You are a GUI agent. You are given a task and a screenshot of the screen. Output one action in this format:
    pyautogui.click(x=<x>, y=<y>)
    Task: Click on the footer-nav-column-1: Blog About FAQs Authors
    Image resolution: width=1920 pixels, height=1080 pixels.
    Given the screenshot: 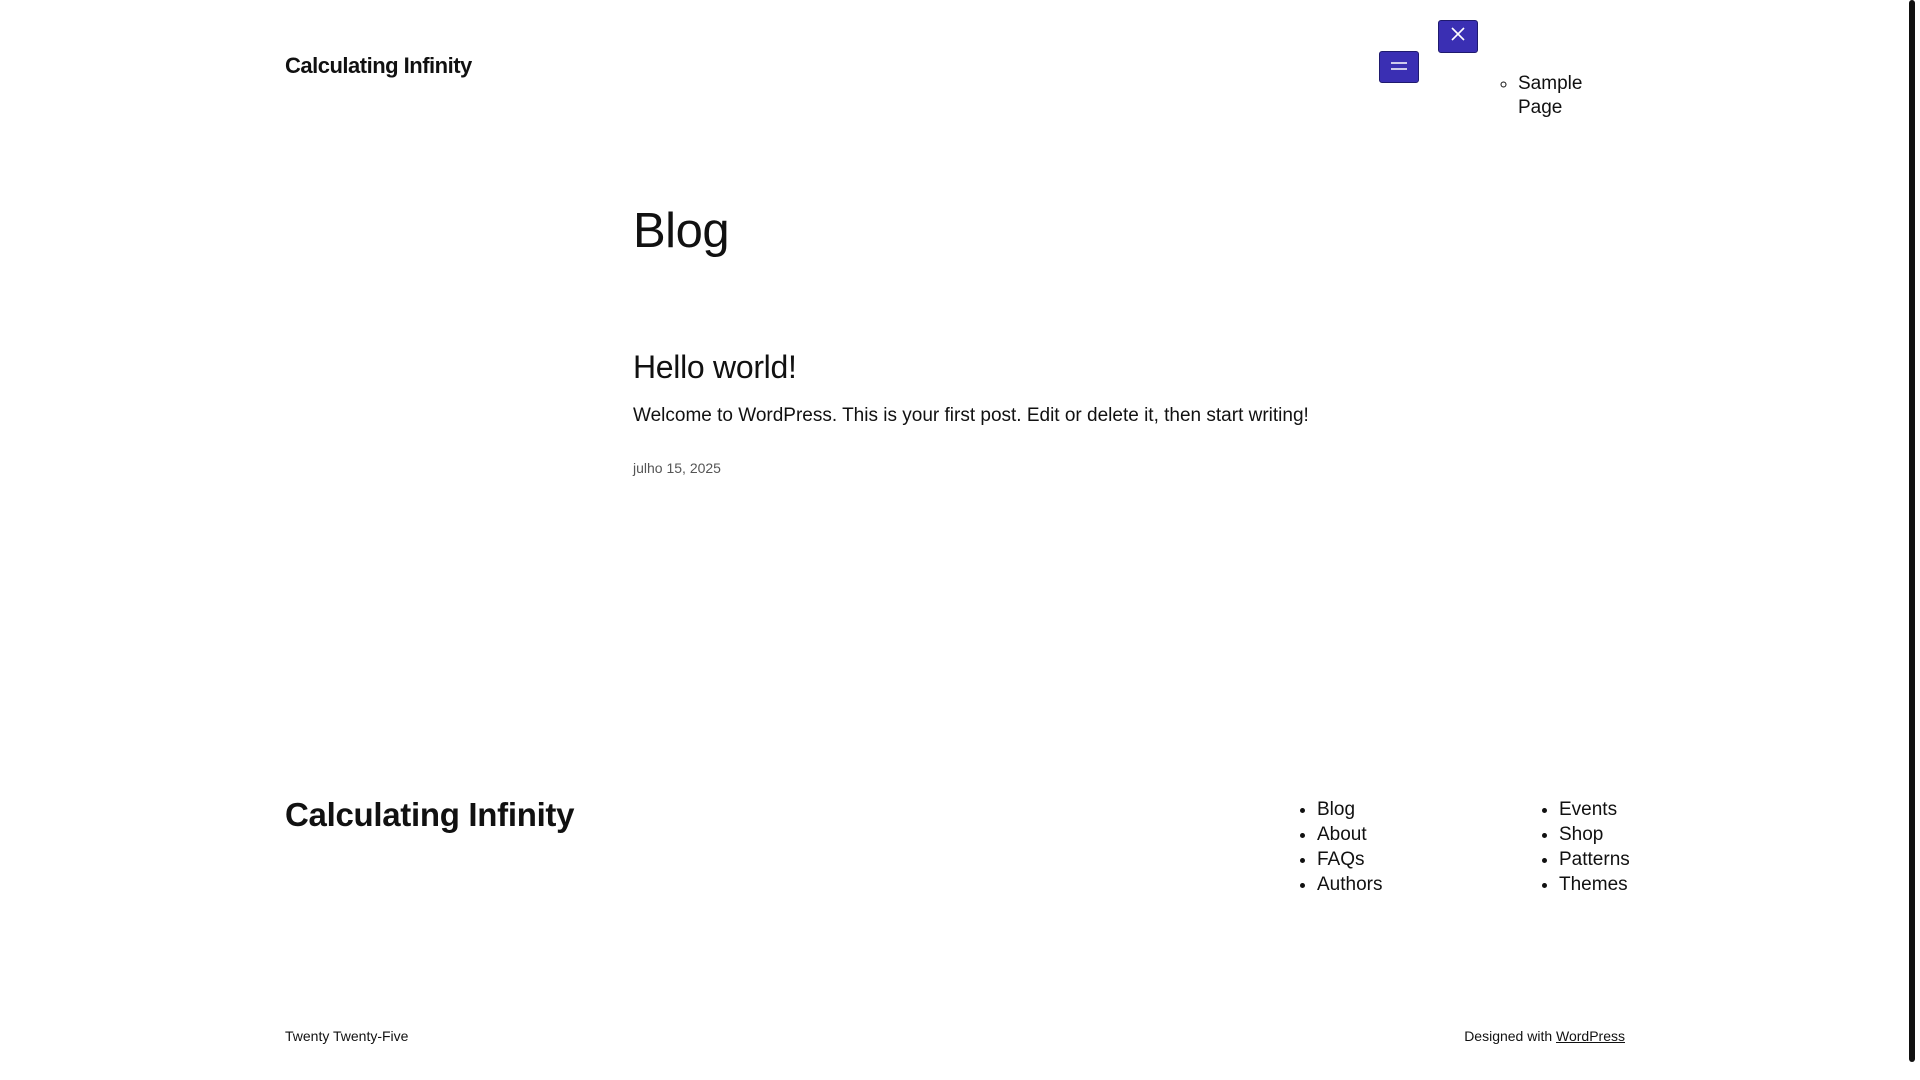 What is the action you would take?
    pyautogui.click(x=1340, y=847)
    